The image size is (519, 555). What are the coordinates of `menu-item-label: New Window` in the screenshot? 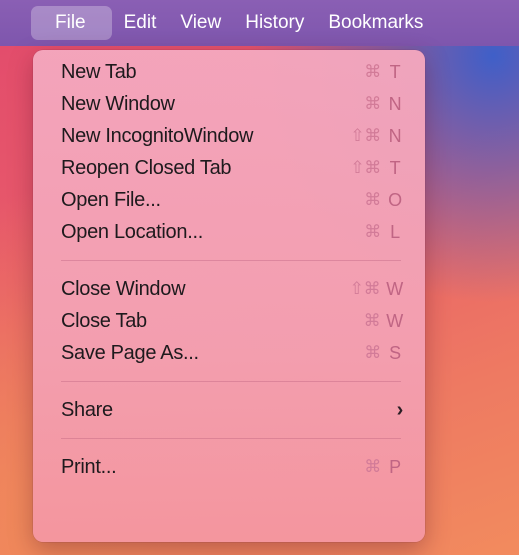 It's located at (118, 103).